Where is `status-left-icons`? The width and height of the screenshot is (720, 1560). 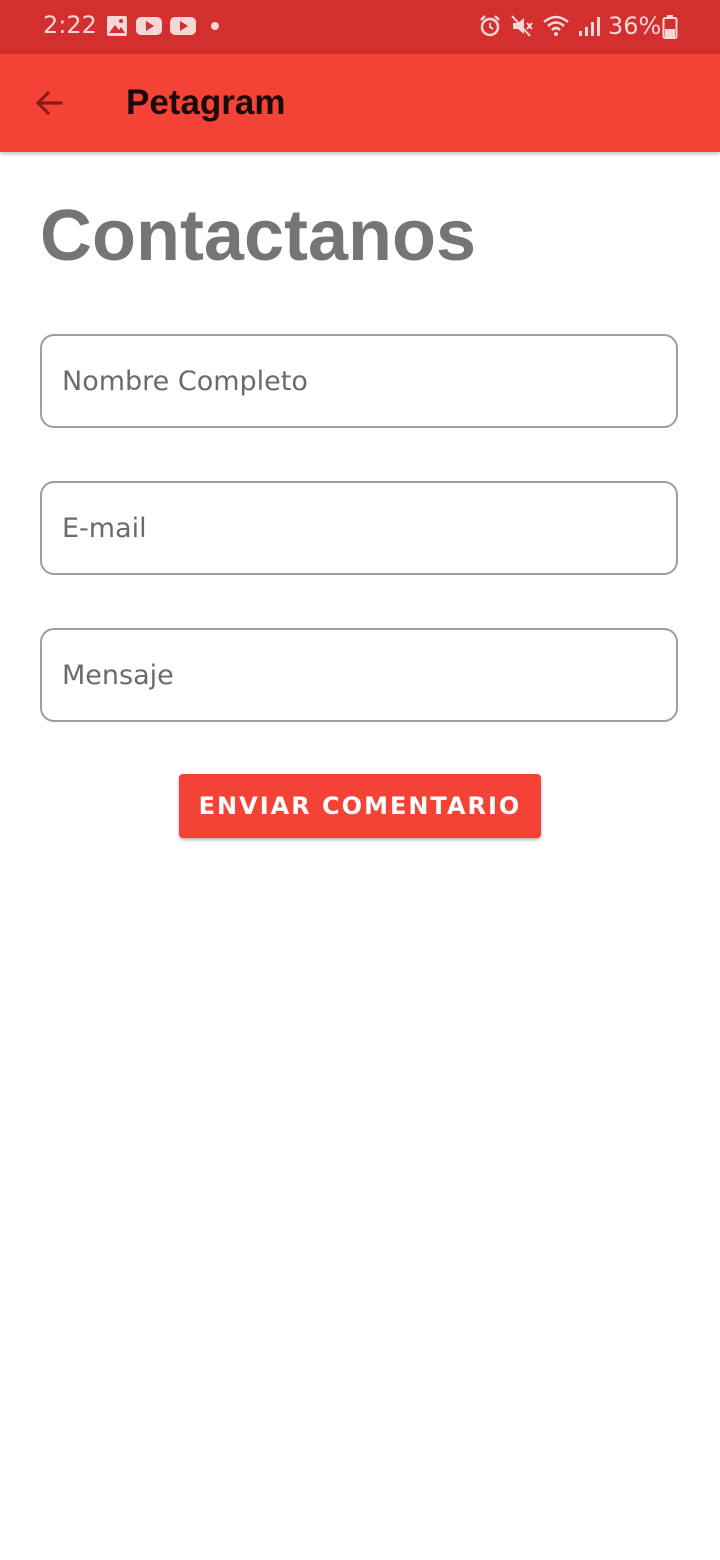 status-left-icons is located at coordinates (163, 26).